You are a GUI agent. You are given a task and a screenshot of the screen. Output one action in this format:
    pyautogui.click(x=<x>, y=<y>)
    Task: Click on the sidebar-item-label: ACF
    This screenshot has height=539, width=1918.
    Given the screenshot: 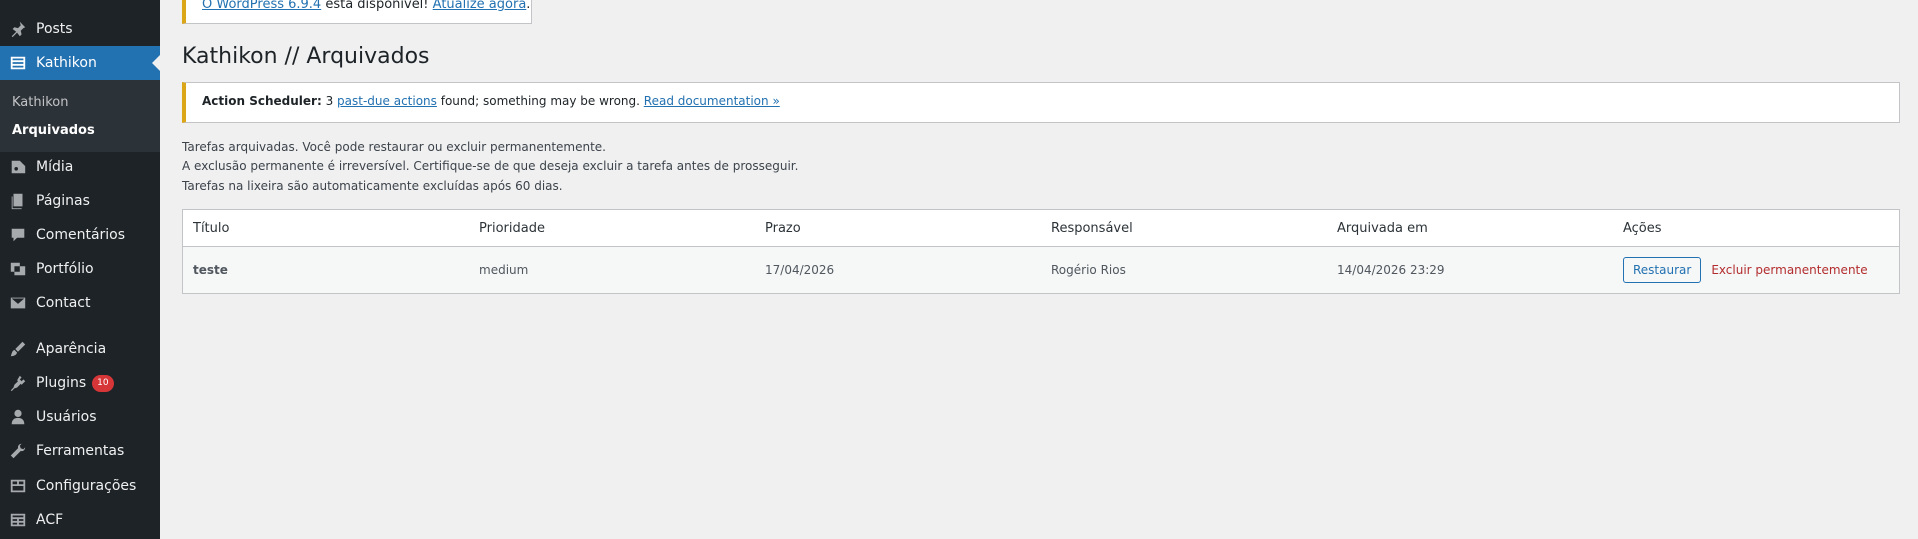 What is the action you would take?
    pyautogui.click(x=50, y=520)
    